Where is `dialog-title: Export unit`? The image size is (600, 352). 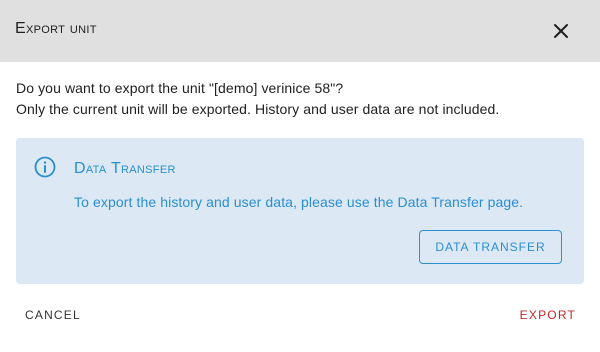 dialog-title: Export unit is located at coordinates (56, 28).